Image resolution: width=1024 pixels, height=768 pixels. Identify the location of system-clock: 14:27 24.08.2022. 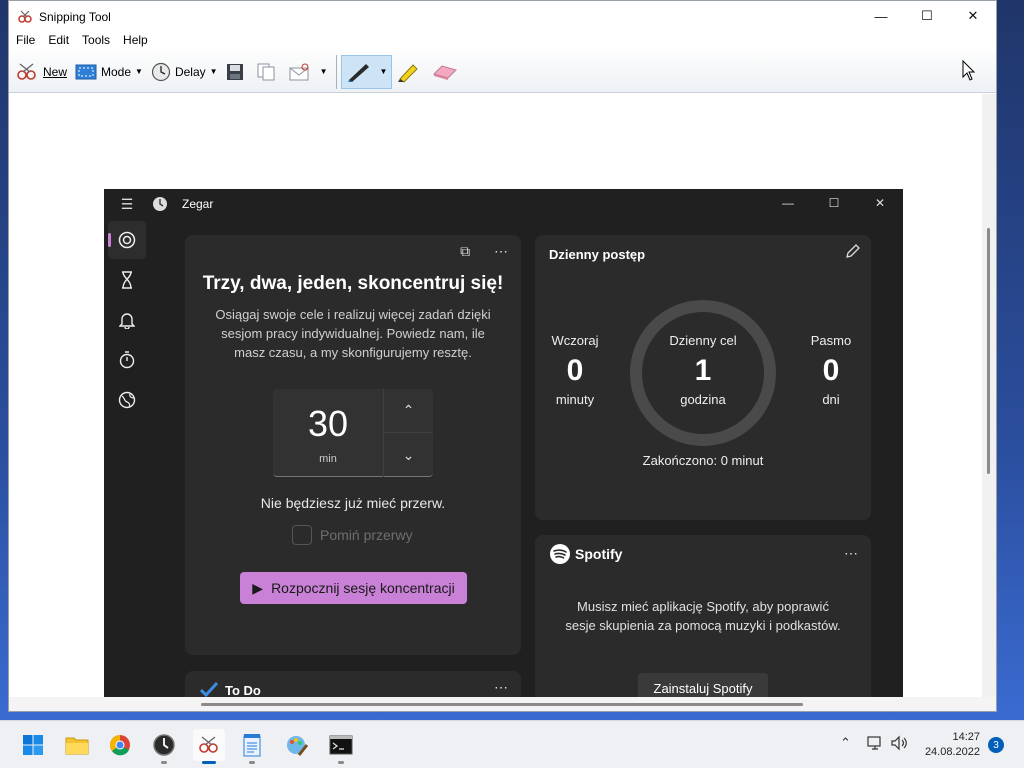
(952, 745).